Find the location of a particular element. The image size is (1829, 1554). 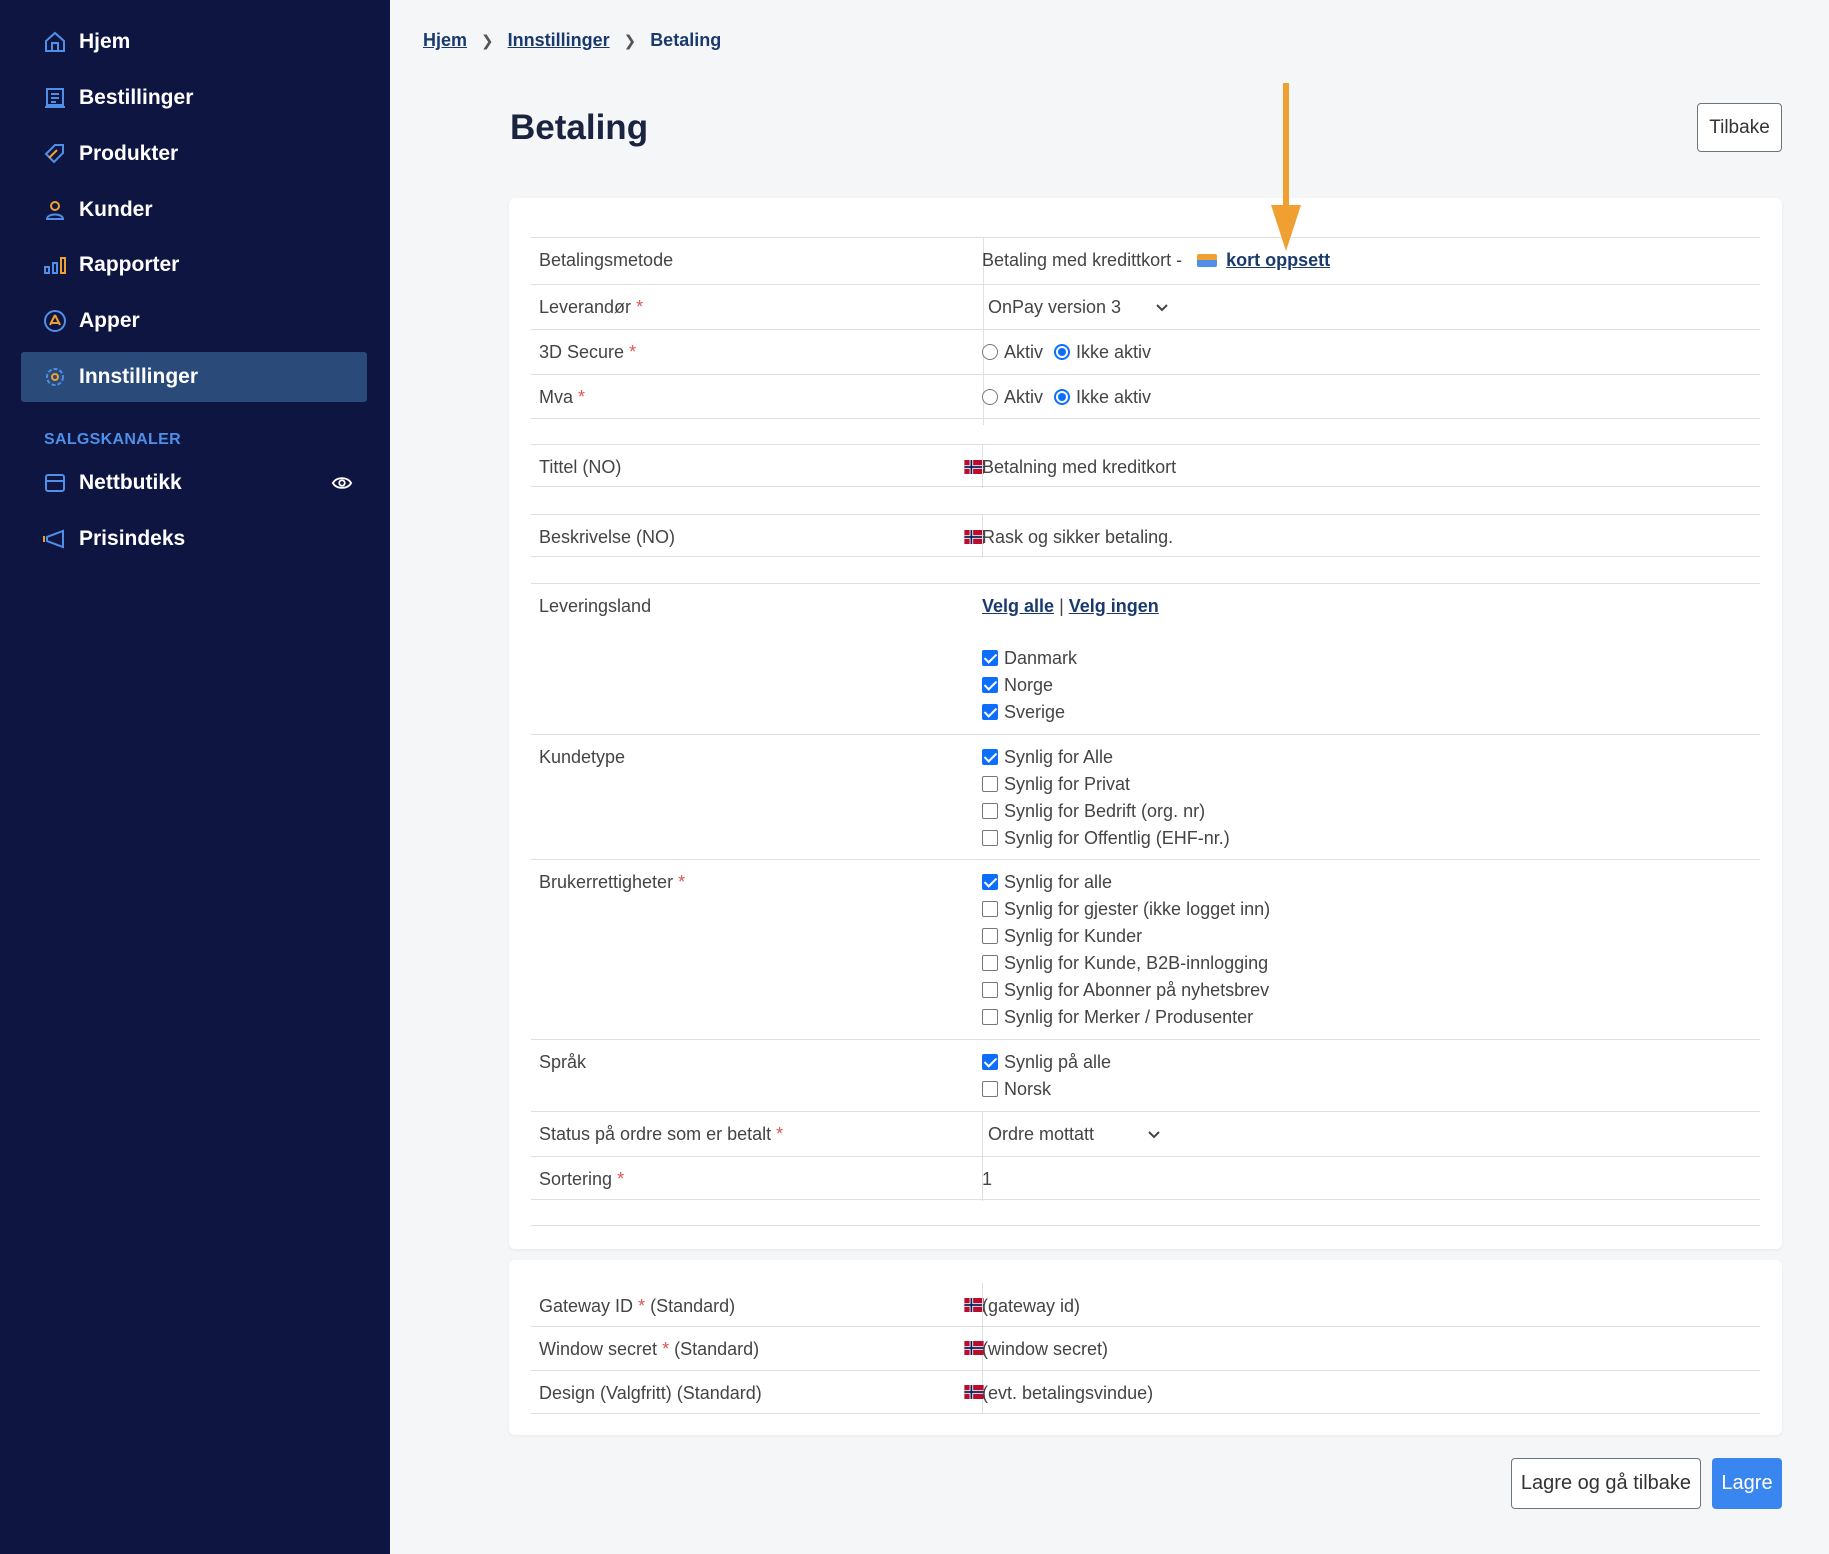

card-setup-link: kort oppsett is located at coordinates (1278, 260).